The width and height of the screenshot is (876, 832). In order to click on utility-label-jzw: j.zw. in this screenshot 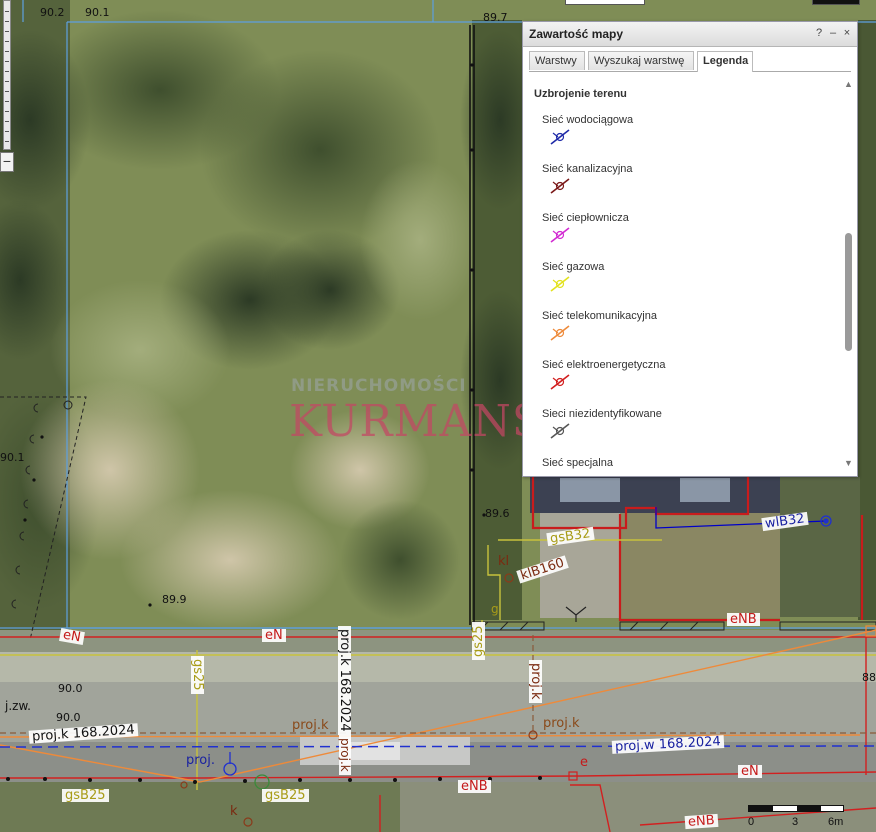, I will do `click(18, 706)`.